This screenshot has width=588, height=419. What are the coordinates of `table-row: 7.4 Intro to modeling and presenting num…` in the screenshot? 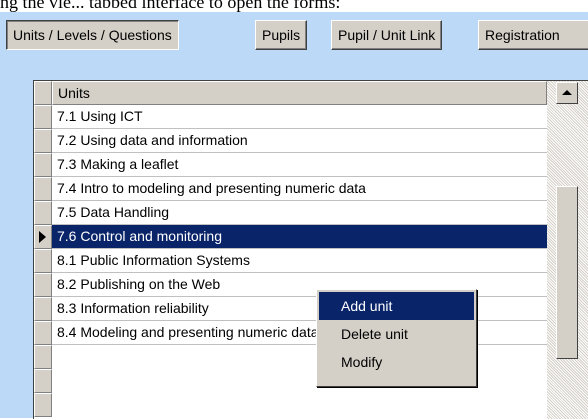 It's located at (299, 189).